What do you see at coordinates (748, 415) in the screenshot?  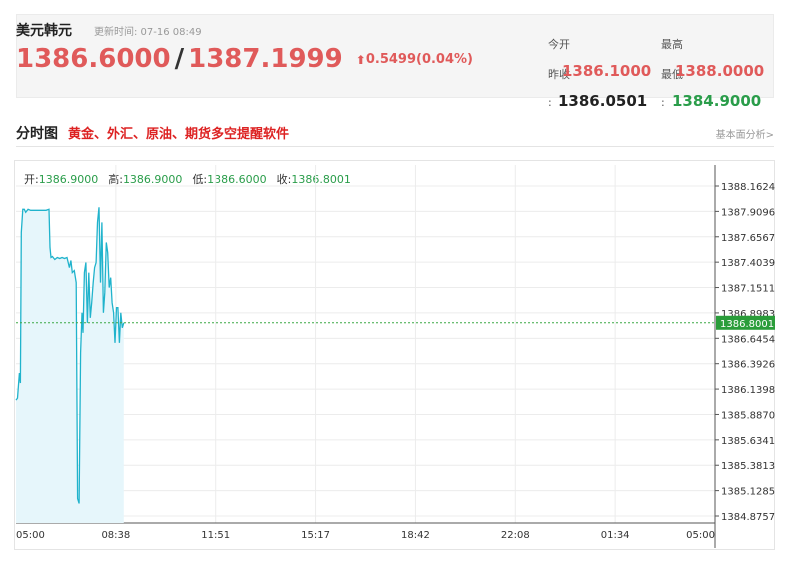 I see `y-tick-label: 1385.8870` at bounding box center [748, 415].